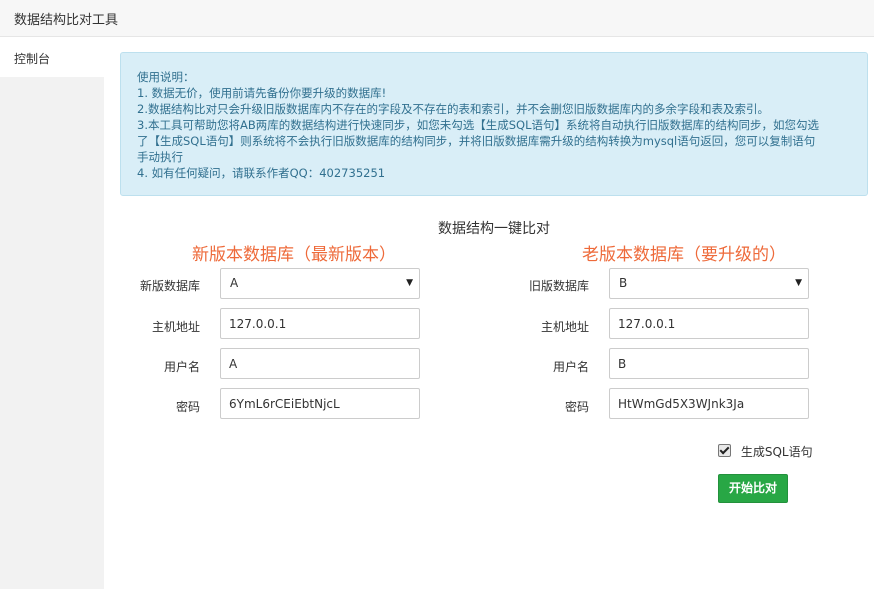 The image size is (874, 589). I want to click on old-user-input, so click(709, 363).